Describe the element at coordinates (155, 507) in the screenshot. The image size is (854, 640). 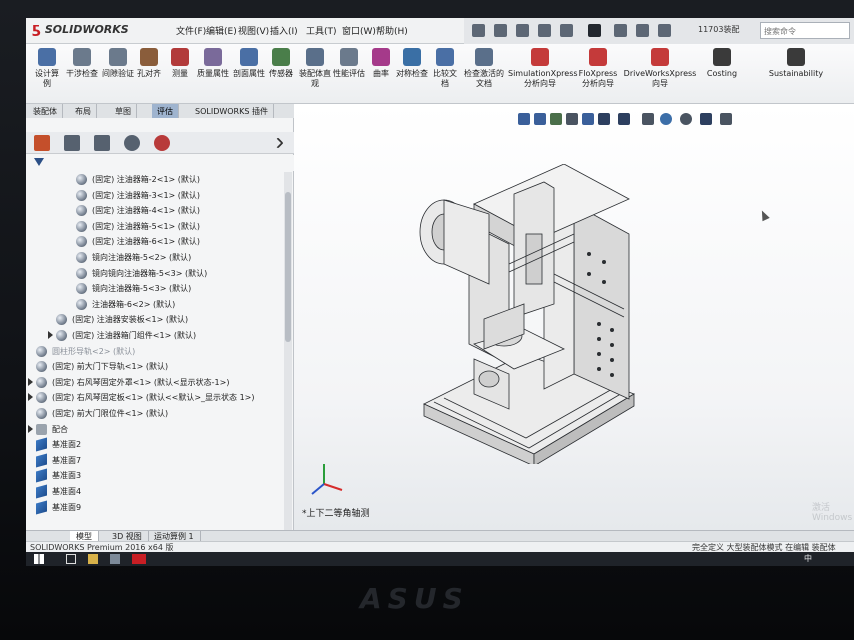
I see `tree-item: 基准面9` at that location.